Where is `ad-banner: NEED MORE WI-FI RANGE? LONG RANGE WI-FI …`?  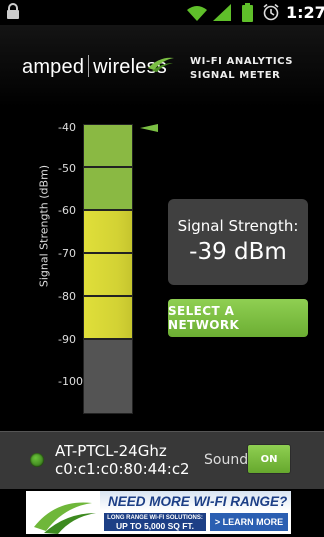 ad-banner: NEED MORE WI-FI RANGE? LONG RANGE WI-FI … is located at coordinates (158, 512).